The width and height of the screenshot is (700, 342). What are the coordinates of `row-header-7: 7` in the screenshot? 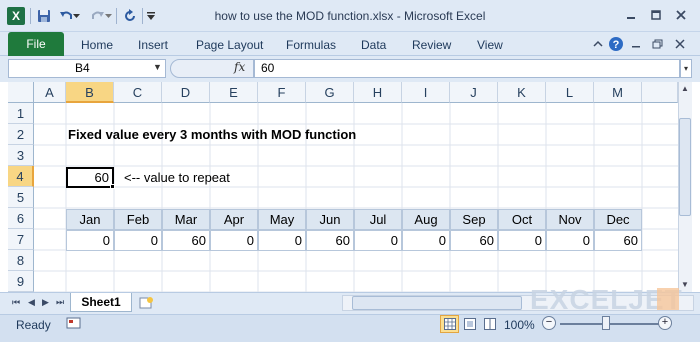 It's located at (21, 239).